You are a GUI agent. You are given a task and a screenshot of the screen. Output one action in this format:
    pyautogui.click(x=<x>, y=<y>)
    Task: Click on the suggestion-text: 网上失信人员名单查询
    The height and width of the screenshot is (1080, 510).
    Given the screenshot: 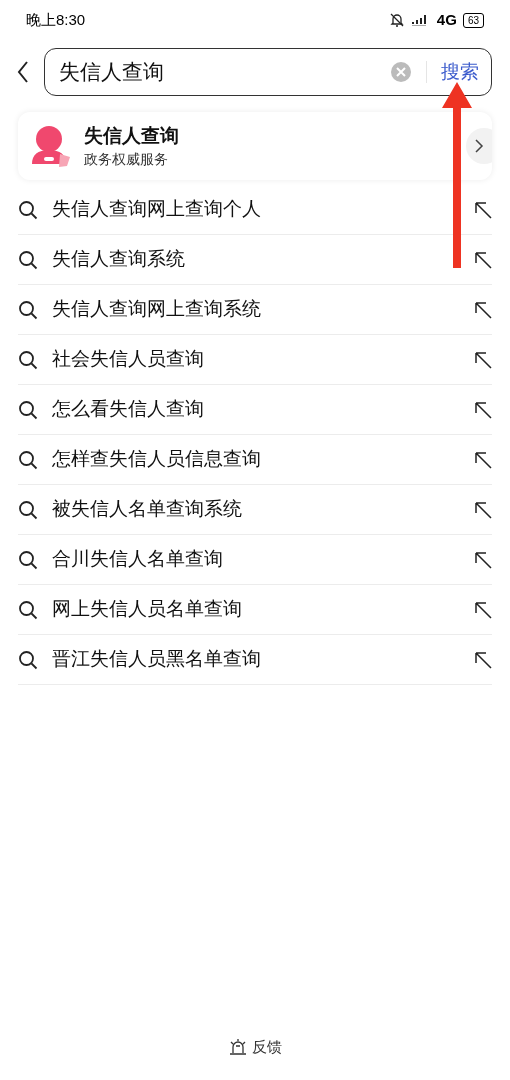 What is the action you would take?
    pyautogui.click(x=147, y=609)
    